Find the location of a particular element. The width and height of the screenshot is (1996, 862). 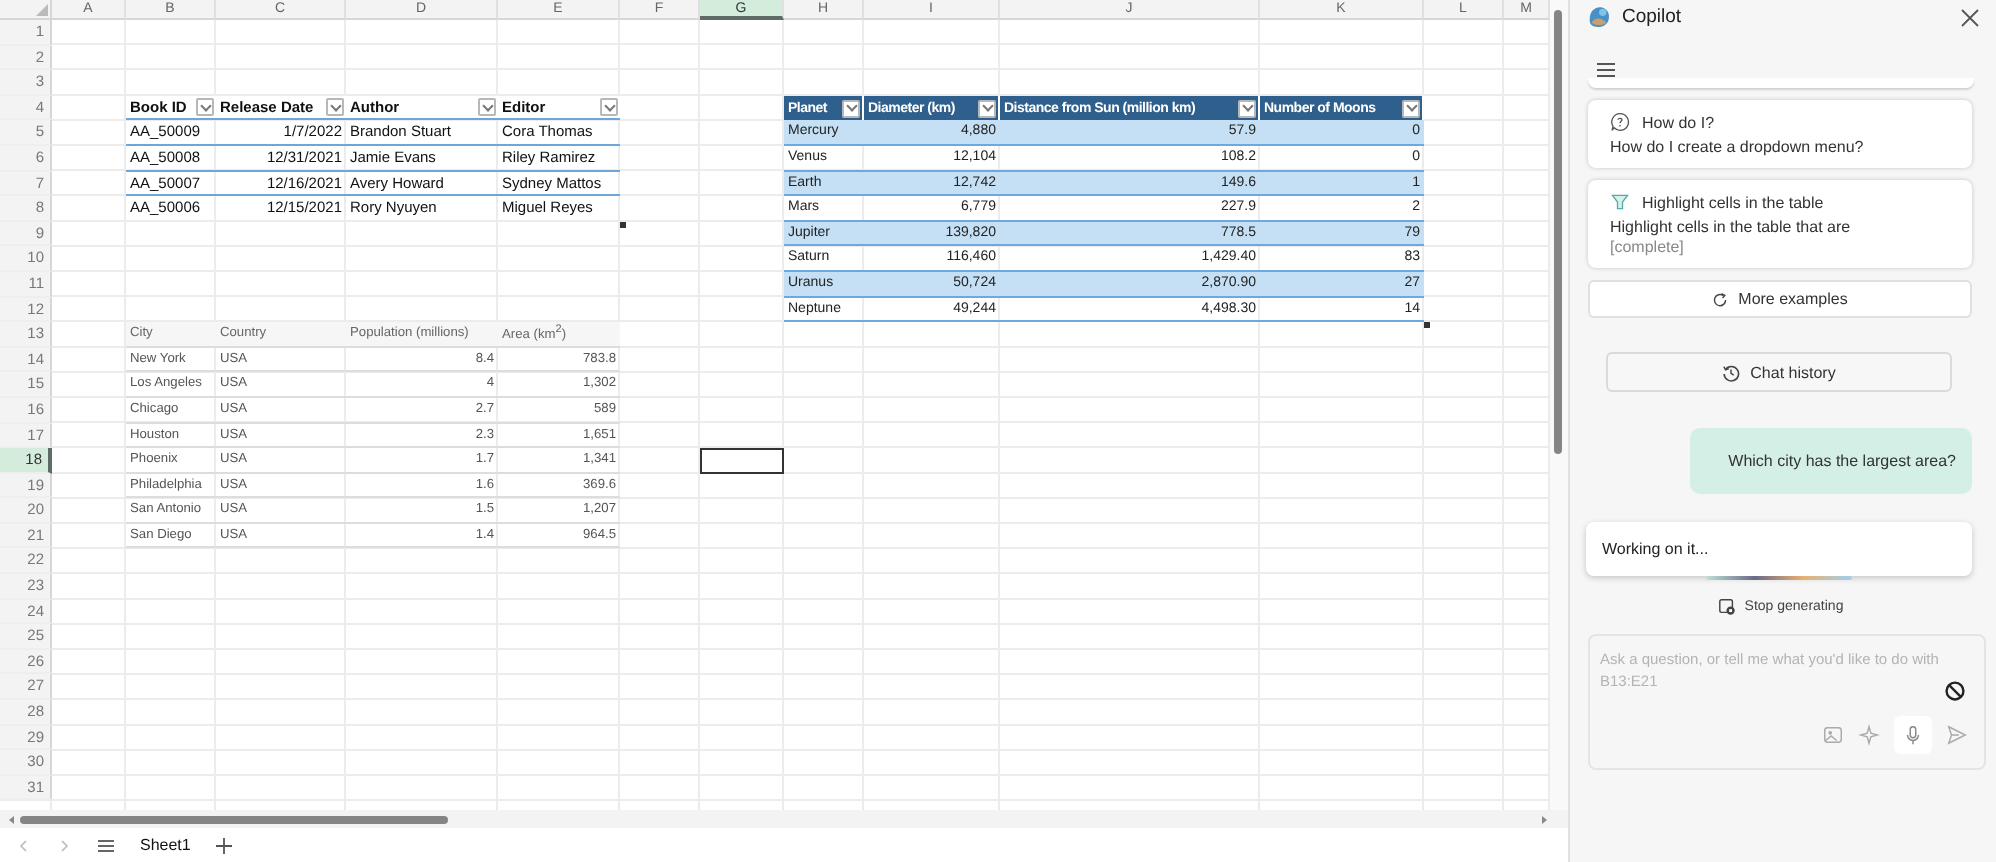

microphone-icon is located at coordinates (1913, 735).